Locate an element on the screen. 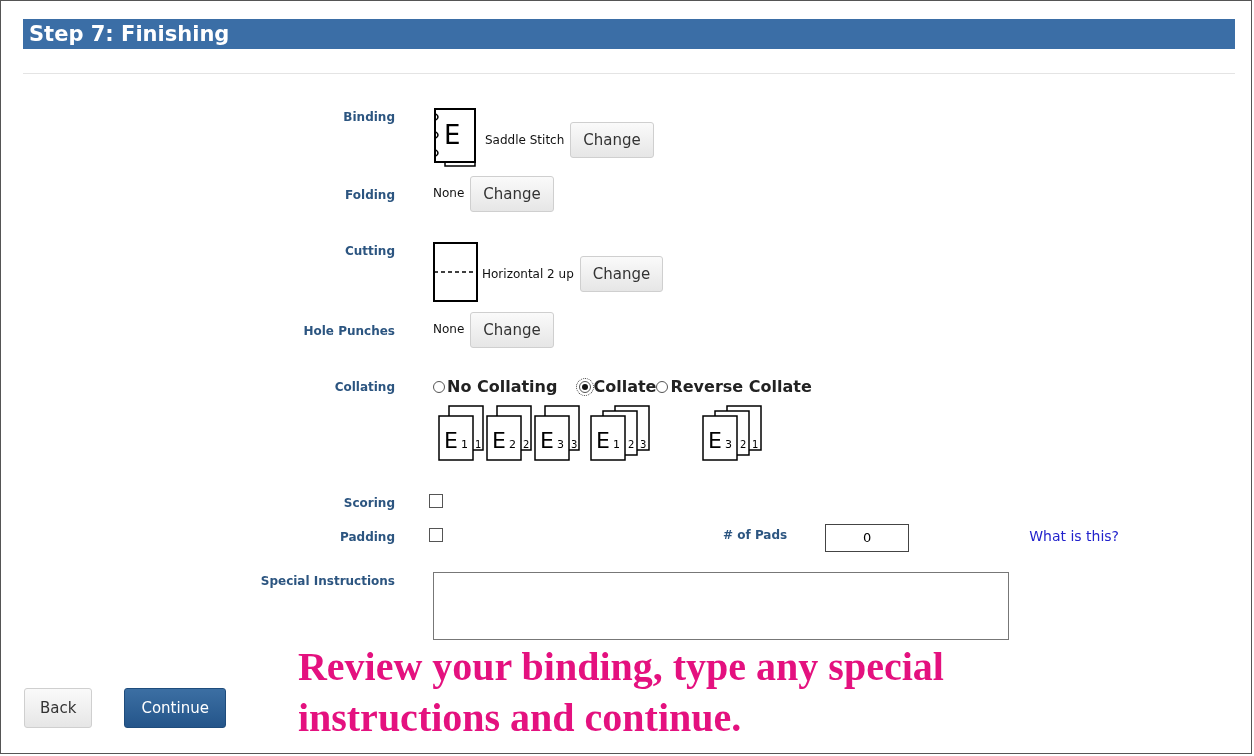 The height and width of the screenshot is (756, 1254). section-header: Step 7: Finishing is located at coordinates (629, 34).